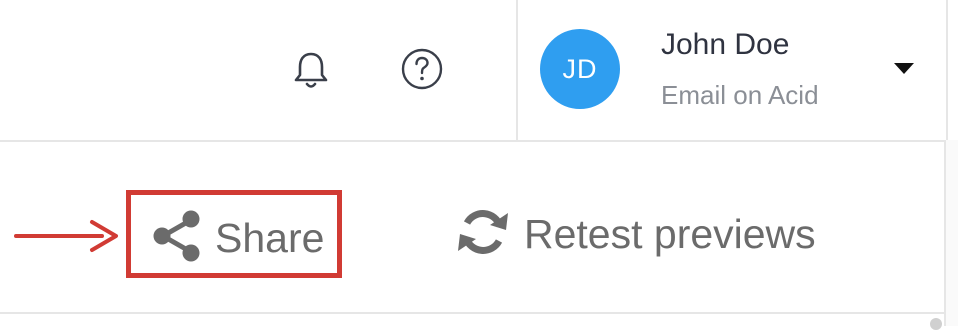  I want to click on avatar-initials: JD, so click(580, 68).